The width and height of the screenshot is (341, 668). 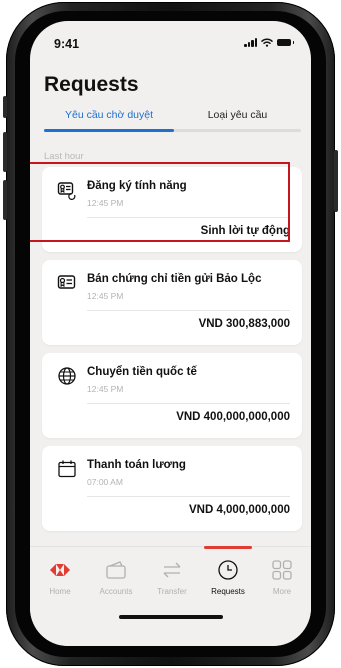 I want to click on nav-accounts: Accounts, so click(x=116, y=577).